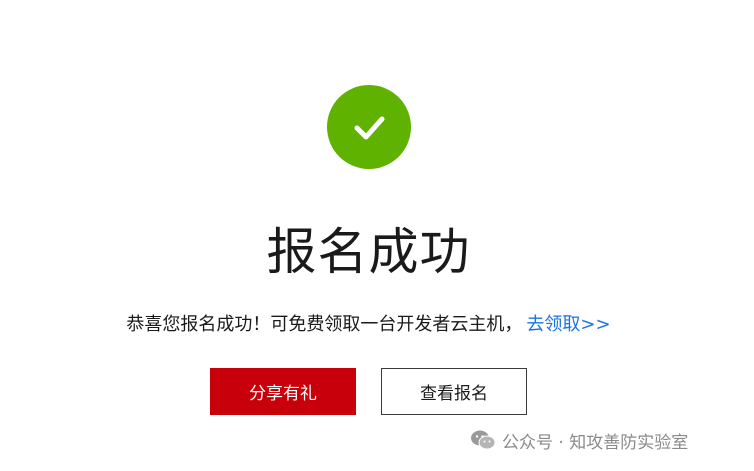 Image resolution: width=754 pixels, height=471 pixels. Describe the element at coordinates (324, 324) in the screenshot. I see `success-message-text: 恭喜您报名成功！可免费领取一台开发者云主机，` at that location.